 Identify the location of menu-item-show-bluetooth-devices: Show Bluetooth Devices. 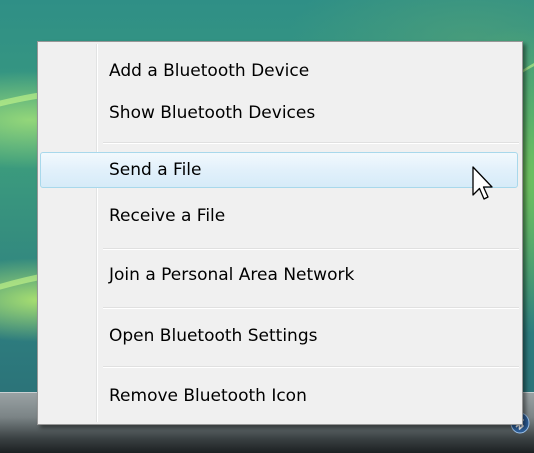
(279, 113).